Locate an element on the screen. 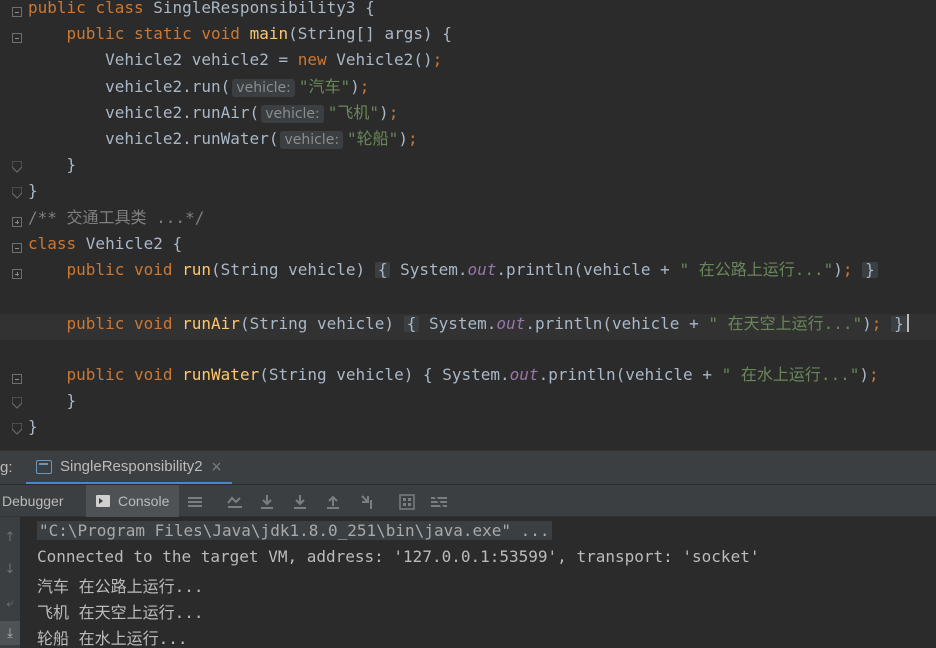 The width and height of the screenshot is (936, 648). tab-console: Console is located at coordinates (133, 501).